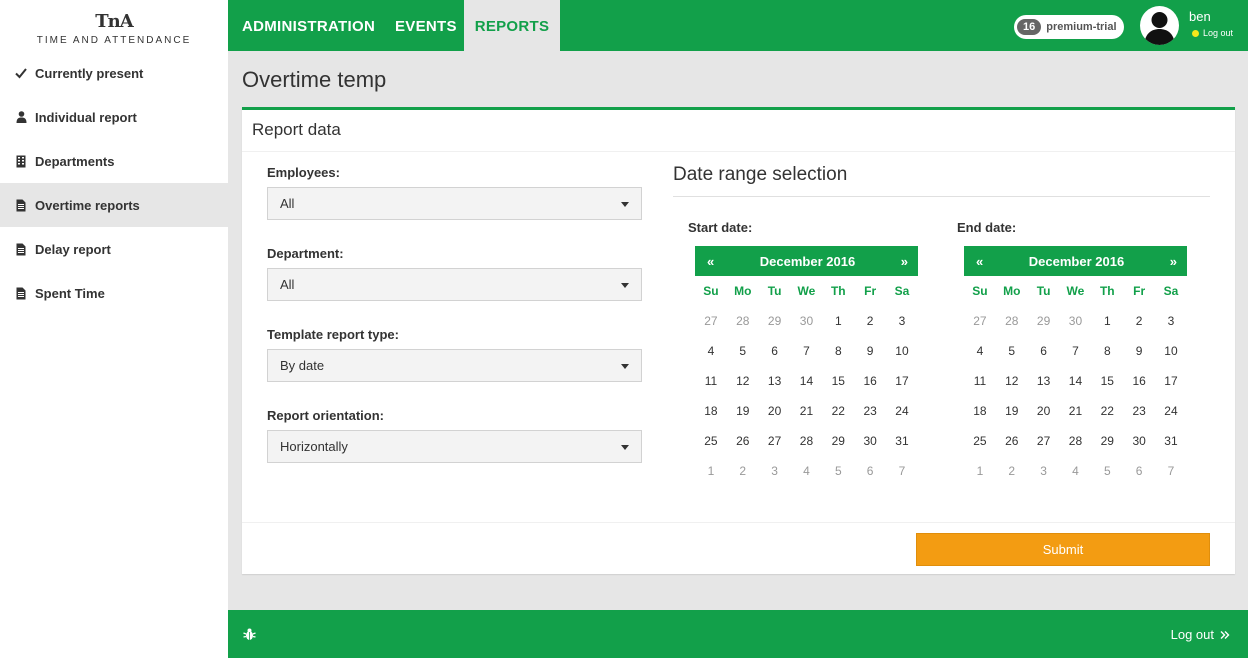 This screenshot has height=658, width=1248. Describe the element at coordinates (512, 25) in the screenshot. I see `tab-reports: REPORTS` at that location.